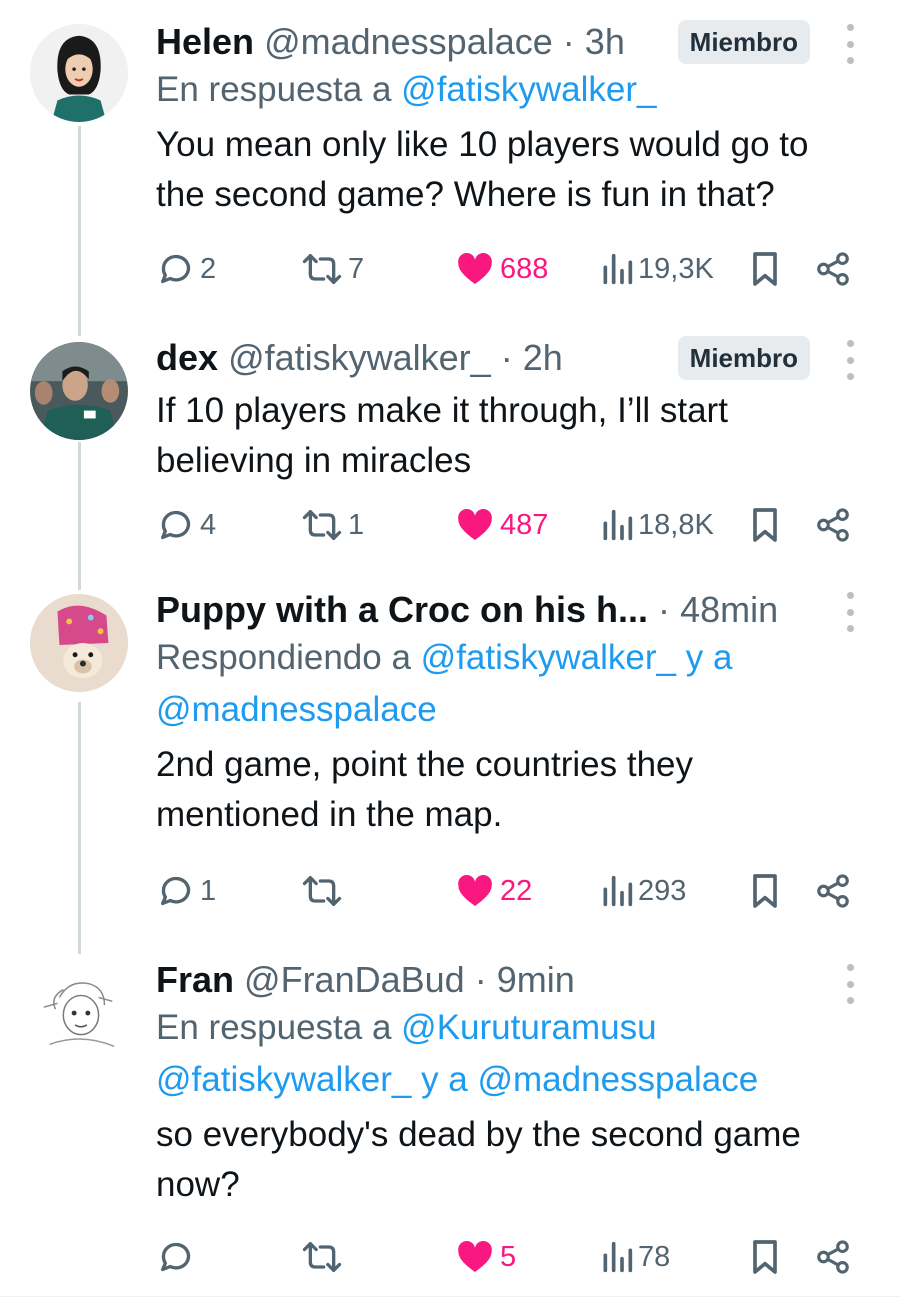  What do you see at coordinates (662, 890) in the screenshot?
I see `view-count: 293` at bounding box center [662, 890].